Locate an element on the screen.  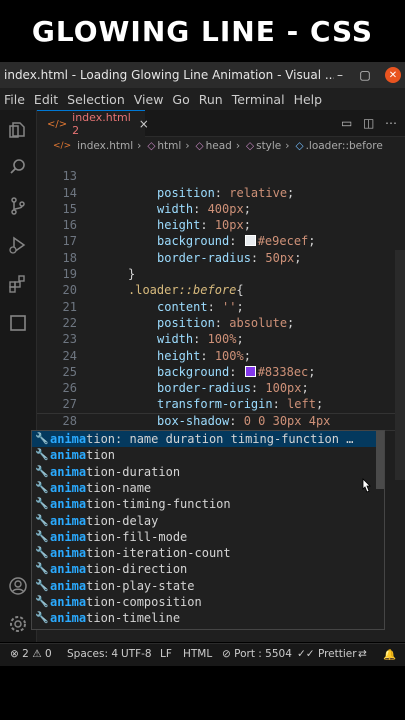
code-line: 20 content: ''; is located at coordinates (153, 298).